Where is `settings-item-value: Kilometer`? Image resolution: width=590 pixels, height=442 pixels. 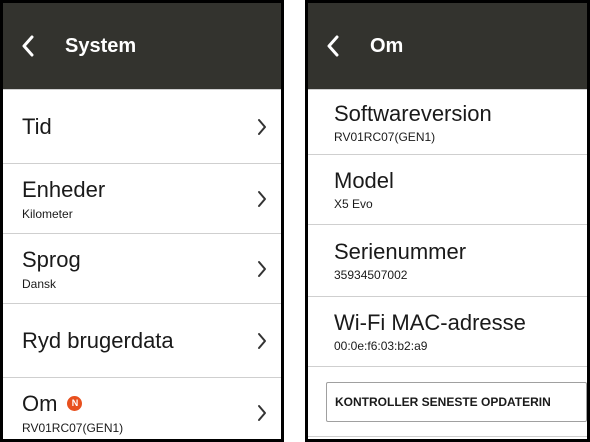
settings-item-value: Kilometer is located at coordinates (47, 214).